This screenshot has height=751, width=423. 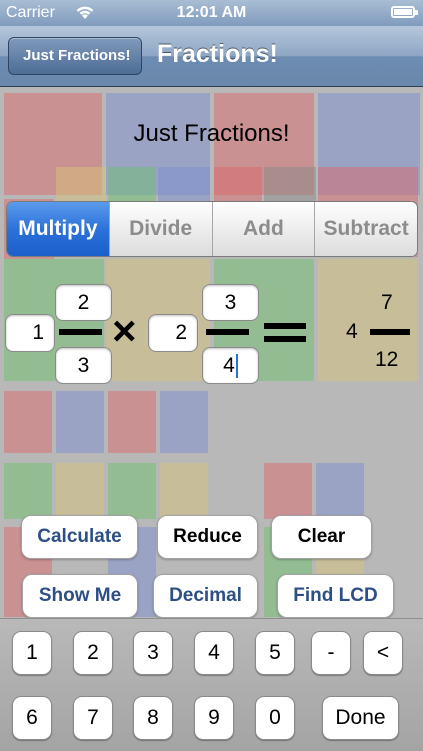 I want to click on find-lcd-button: Find LCD, so click(x=335, y=596).